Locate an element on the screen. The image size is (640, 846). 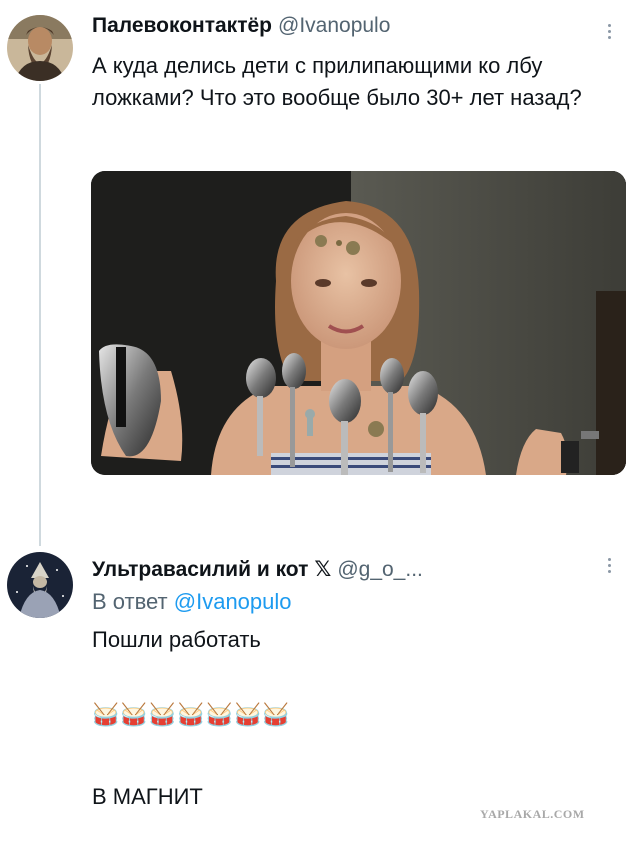
tweet2-display-name: Ультравасилий и кот is located at coordinates (200, 570).